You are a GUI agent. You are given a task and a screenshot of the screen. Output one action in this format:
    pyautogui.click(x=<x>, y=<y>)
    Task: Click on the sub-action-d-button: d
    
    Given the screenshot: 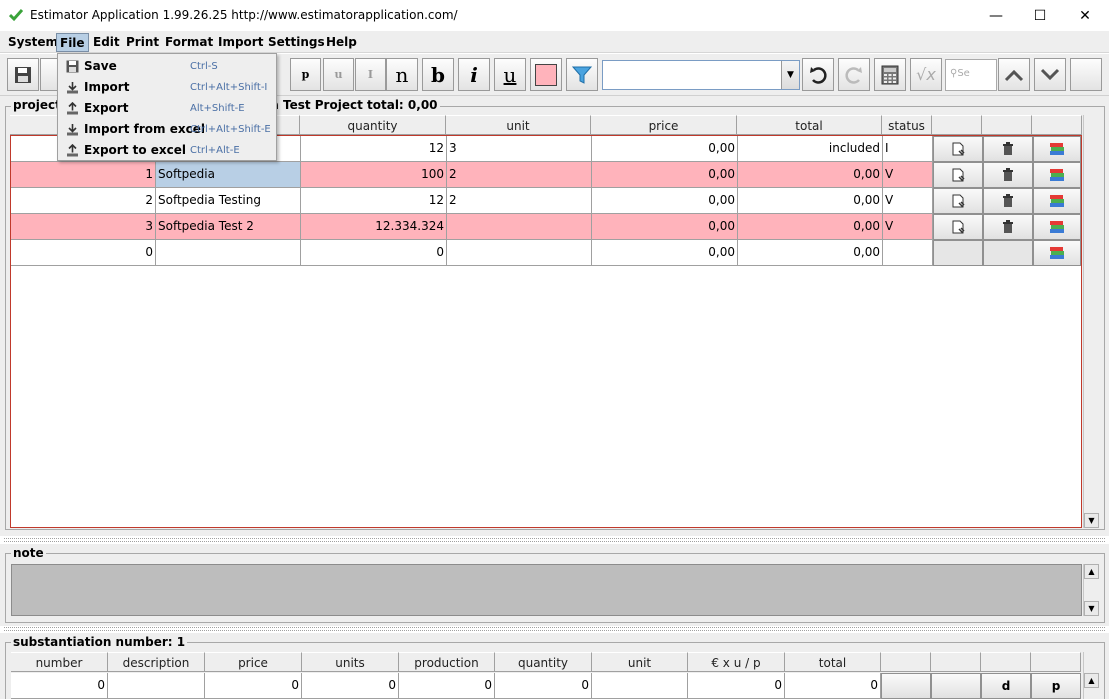 What is the action you would take?
    pyautogui.click(x=1006, y=686)
    